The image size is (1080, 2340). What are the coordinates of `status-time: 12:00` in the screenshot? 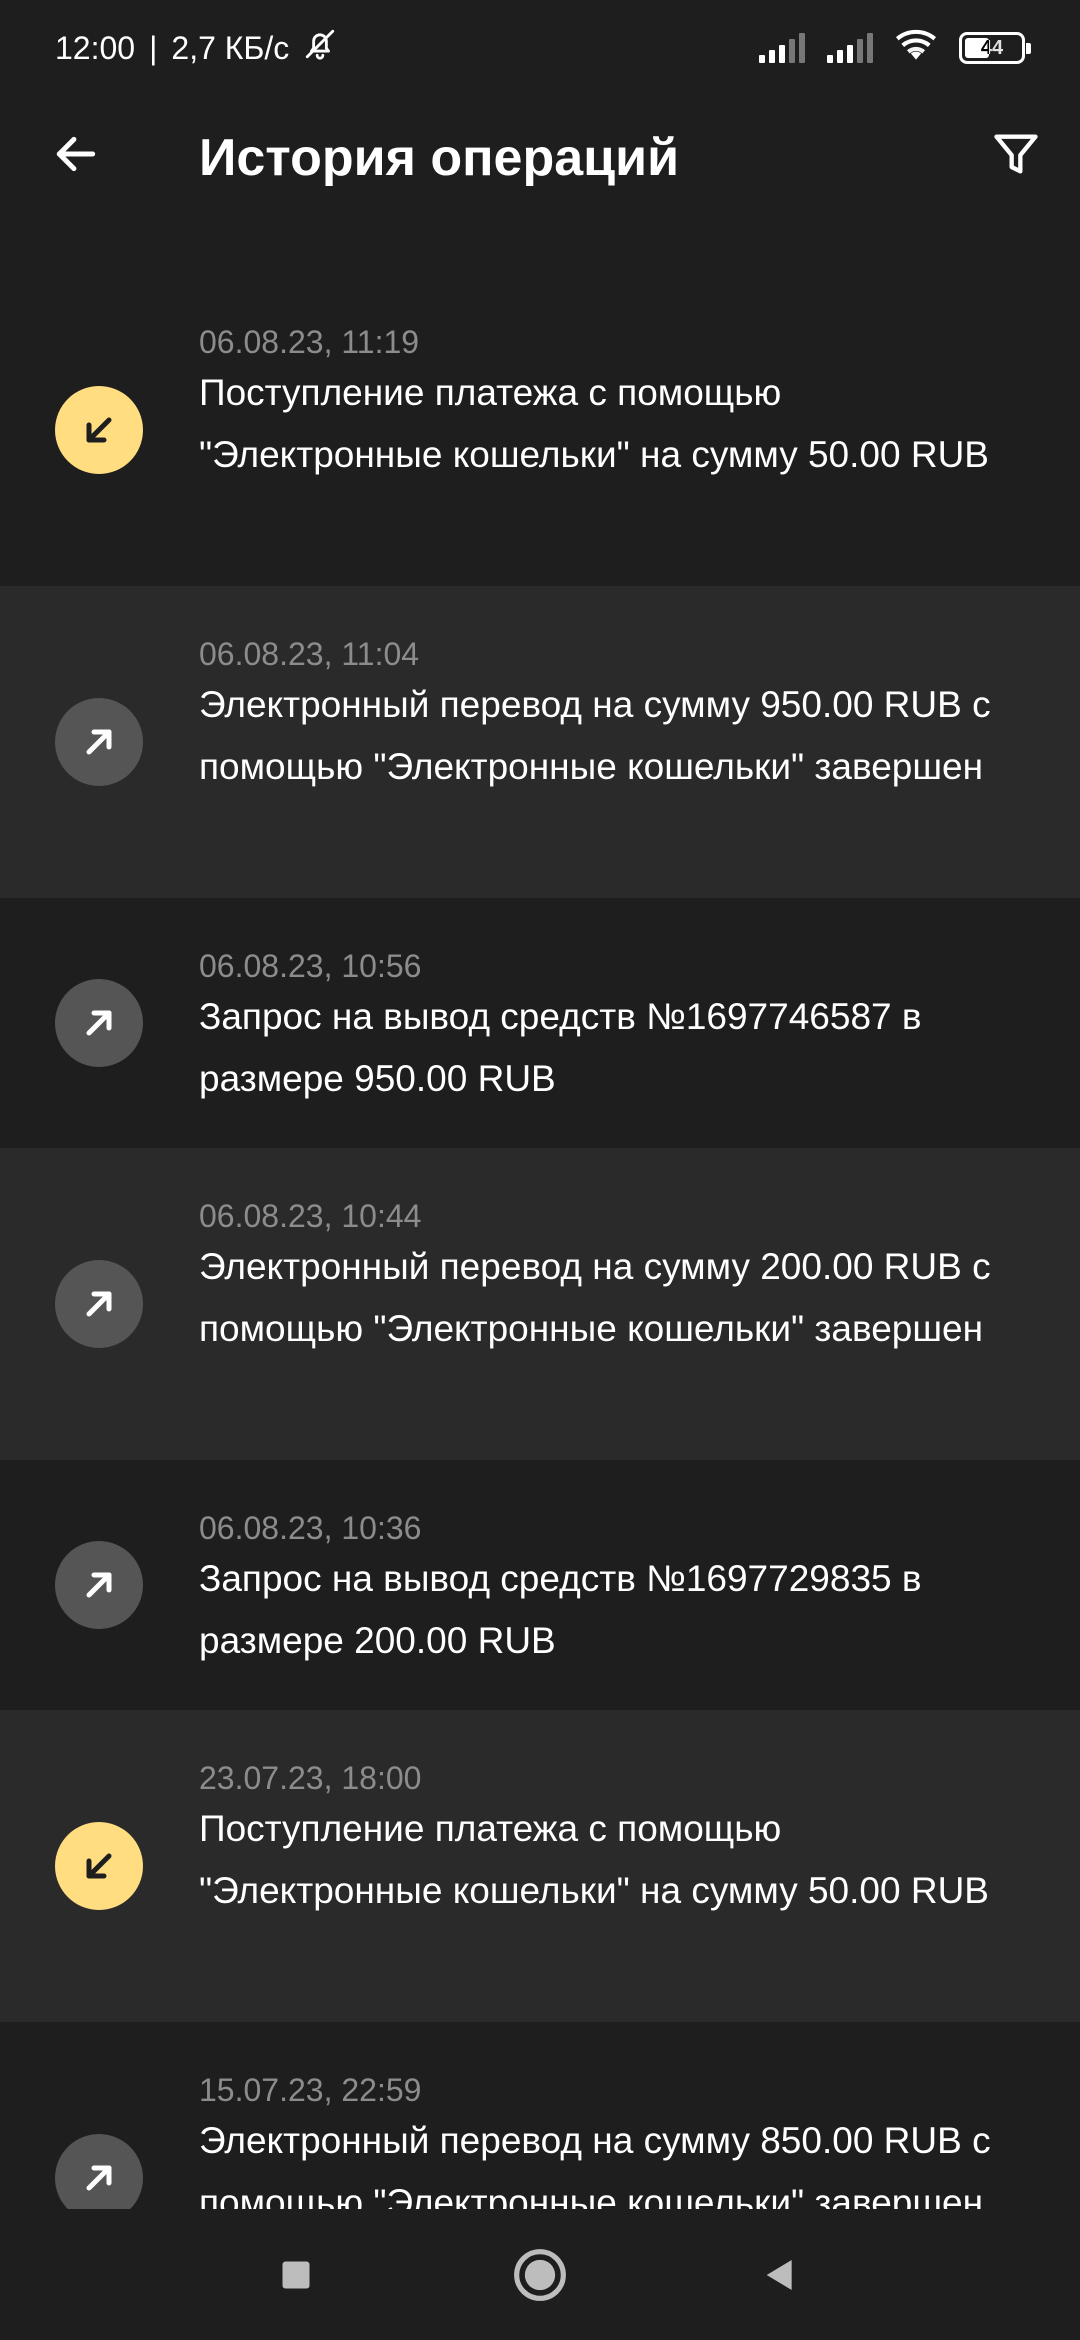 It's located at (95, 47).